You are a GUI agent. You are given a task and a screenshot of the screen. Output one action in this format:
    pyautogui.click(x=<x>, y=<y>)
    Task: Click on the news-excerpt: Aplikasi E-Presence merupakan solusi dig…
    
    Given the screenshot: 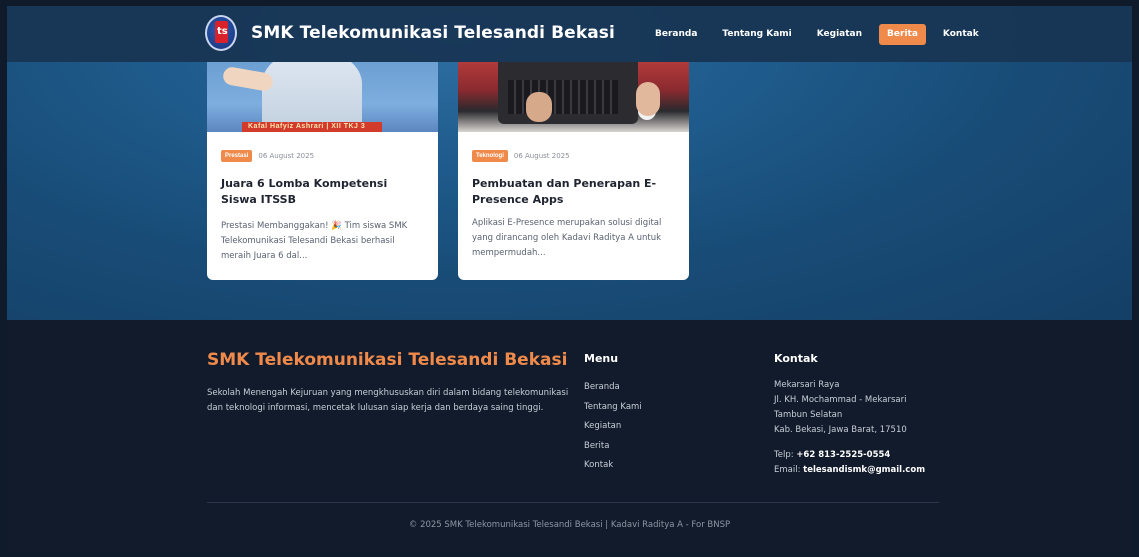 What is the action you would take?
    pyautogui.click(x=567, y=238)
    